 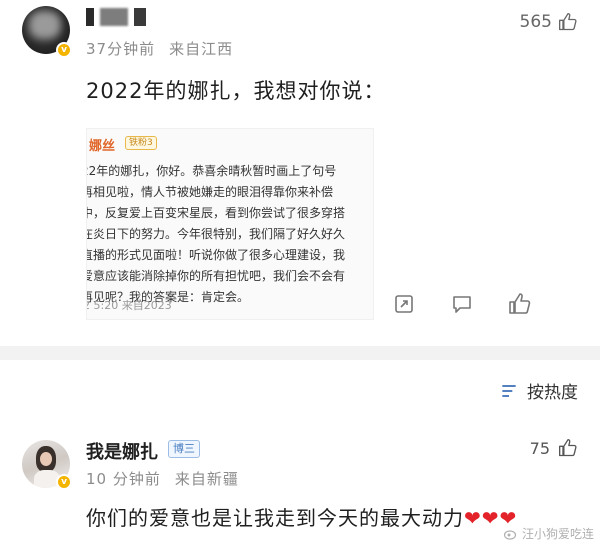 What do you see at coordinates (552, 393) in the screenshot?
I see `sort-label: 按热度` at bounding box center [552, 393].